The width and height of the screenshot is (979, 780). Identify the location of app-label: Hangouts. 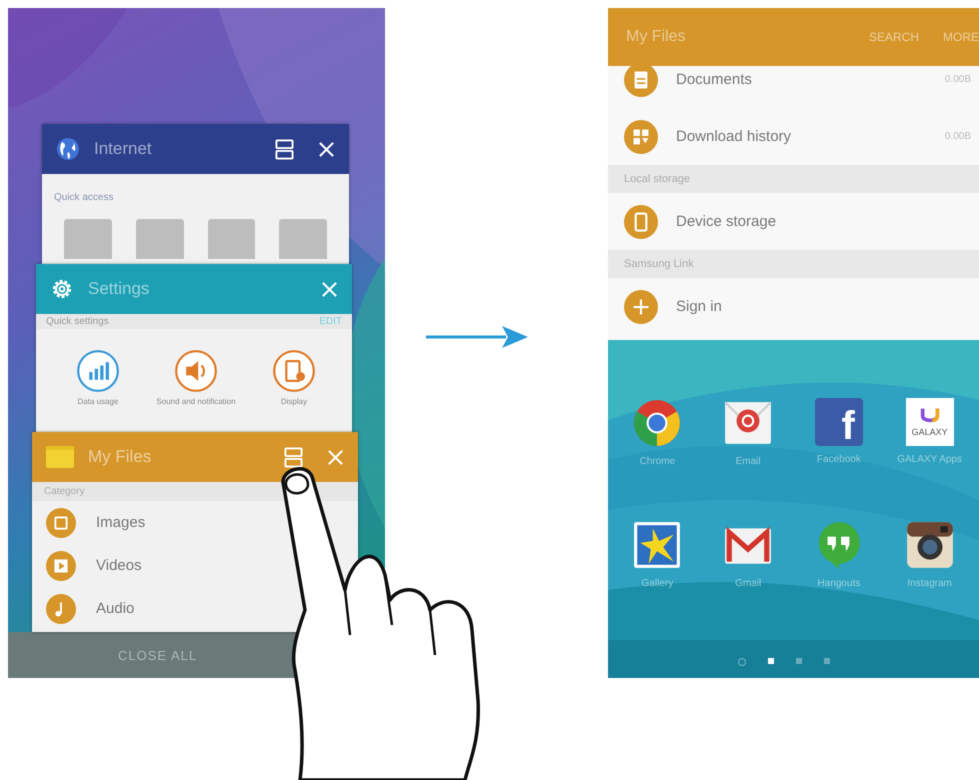
(839, 584).